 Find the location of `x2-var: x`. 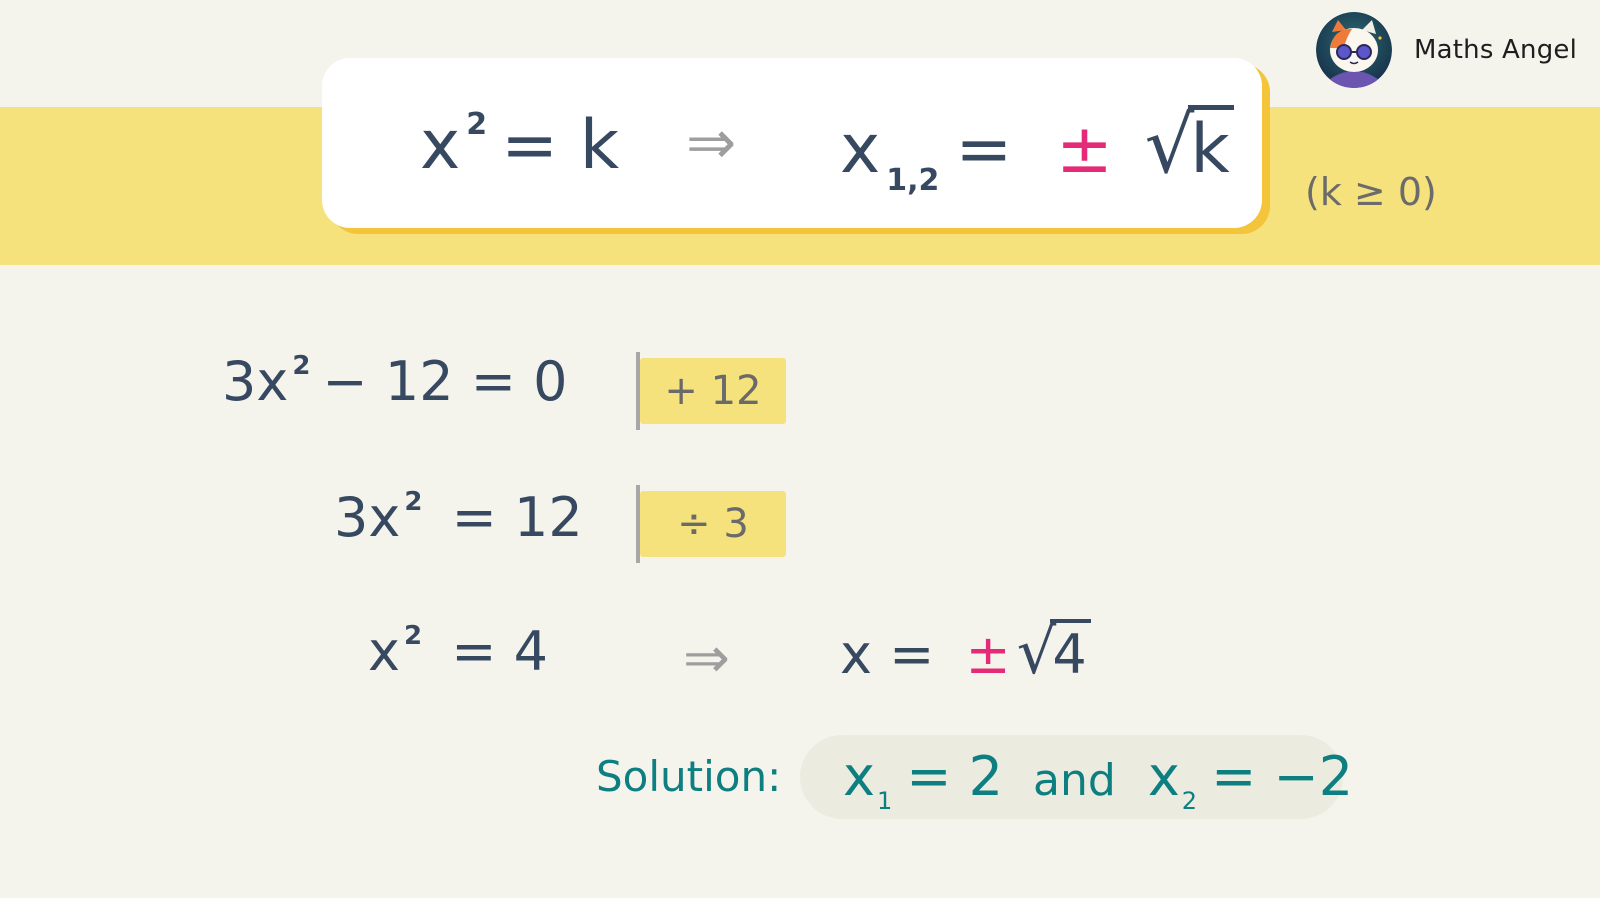

x2-var: x is located at coordinates (1163, 776).